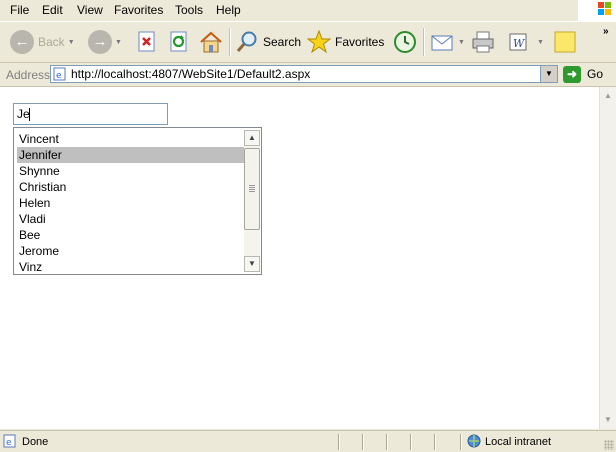  I want to click on list-item: Shynne, so click(130, 171).